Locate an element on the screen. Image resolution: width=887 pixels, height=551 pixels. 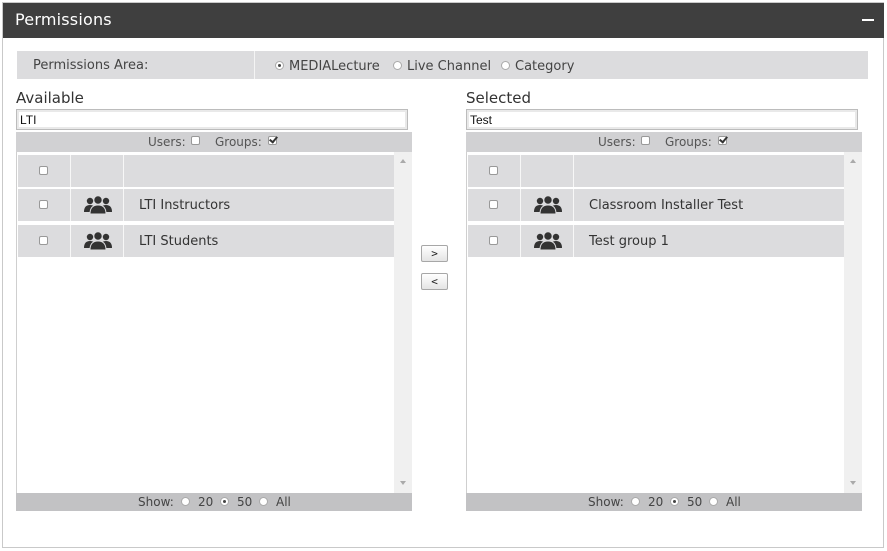
table-row: Classroom Installer Test is located at coordinates (656, 205).